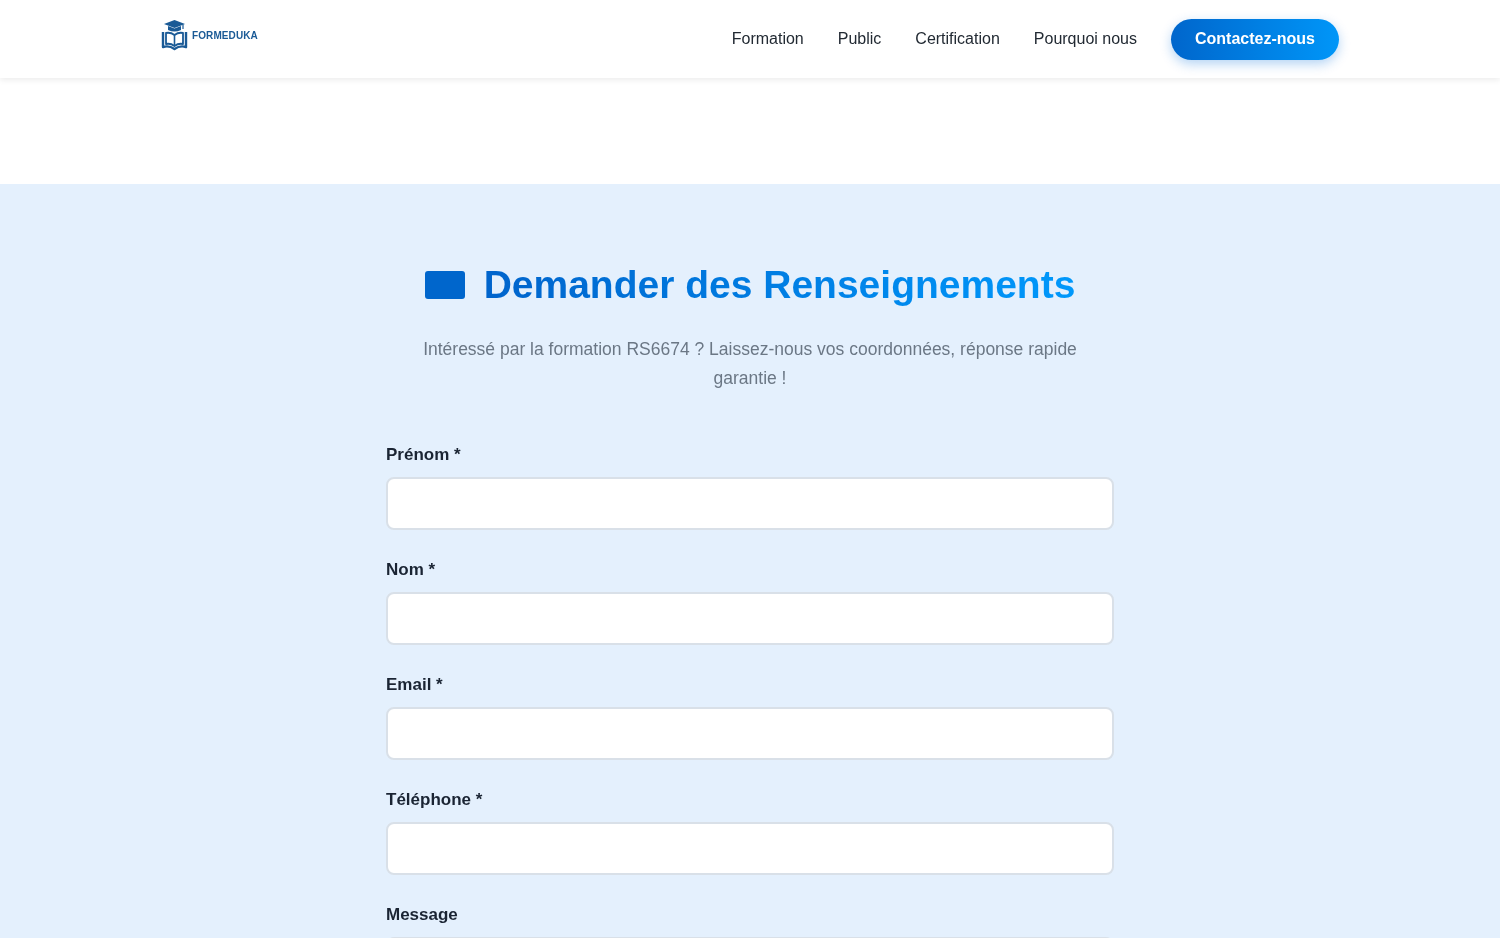 The width and height of the screenshot is (1500, 938). What do you see at coordinates (422, 915) in the screenshot?
I see `field-label: Message` at bounding box center [422, 915].